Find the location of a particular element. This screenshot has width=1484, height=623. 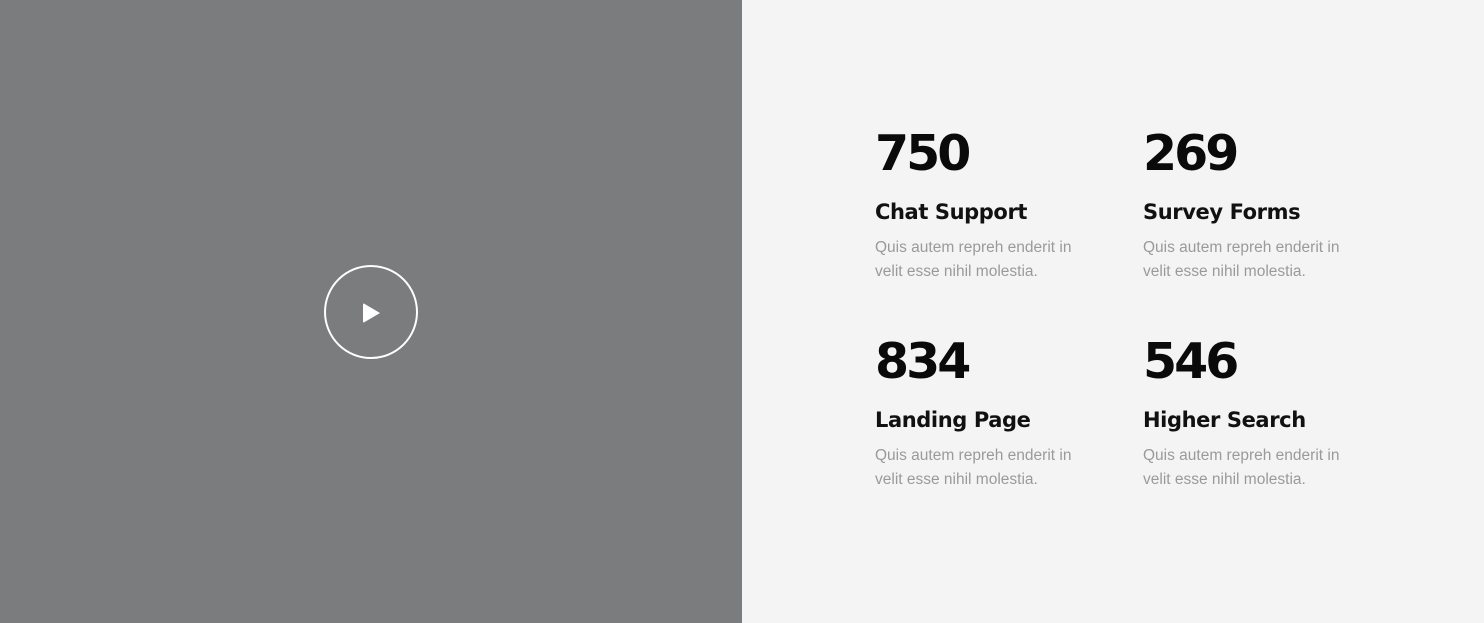

stat-number: 269 is located at coordinates (1191, 153).